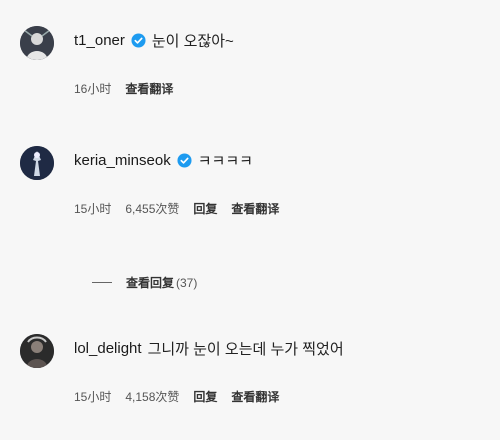  Describe the element at coordinates (102, 282) in the screenshot. I see `divider-dash` at that location.